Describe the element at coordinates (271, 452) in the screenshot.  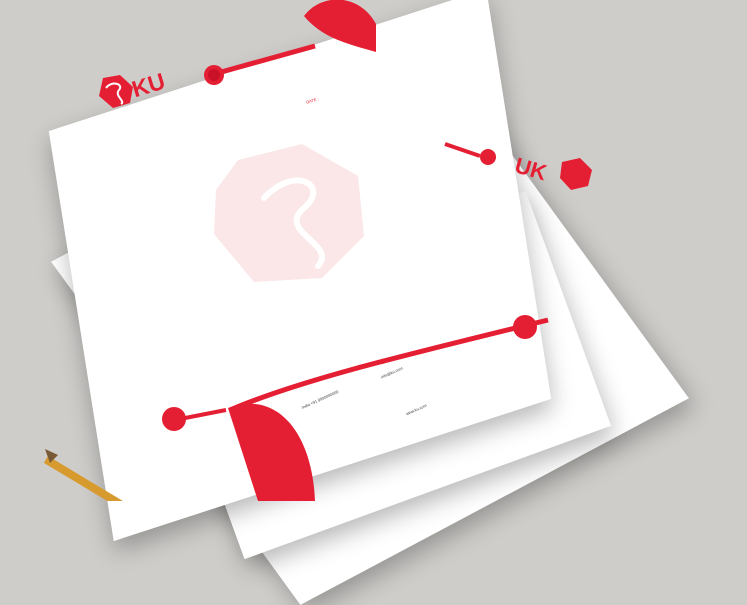
I see `bottom-left-red-corner` at that location.